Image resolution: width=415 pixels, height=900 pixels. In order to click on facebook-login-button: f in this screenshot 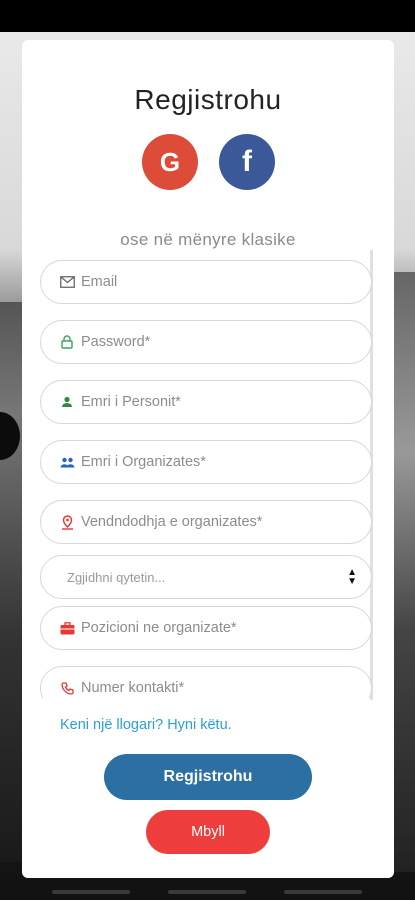, I will do `click(247, 162)`.